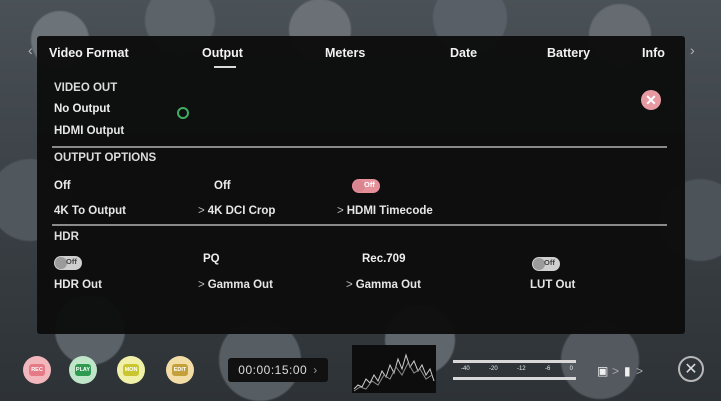  What do you see at coordinates (86, 88) in the screenshot?
I see `video-out-heading: VIDEO OUT` at bounding box center [86, 88].